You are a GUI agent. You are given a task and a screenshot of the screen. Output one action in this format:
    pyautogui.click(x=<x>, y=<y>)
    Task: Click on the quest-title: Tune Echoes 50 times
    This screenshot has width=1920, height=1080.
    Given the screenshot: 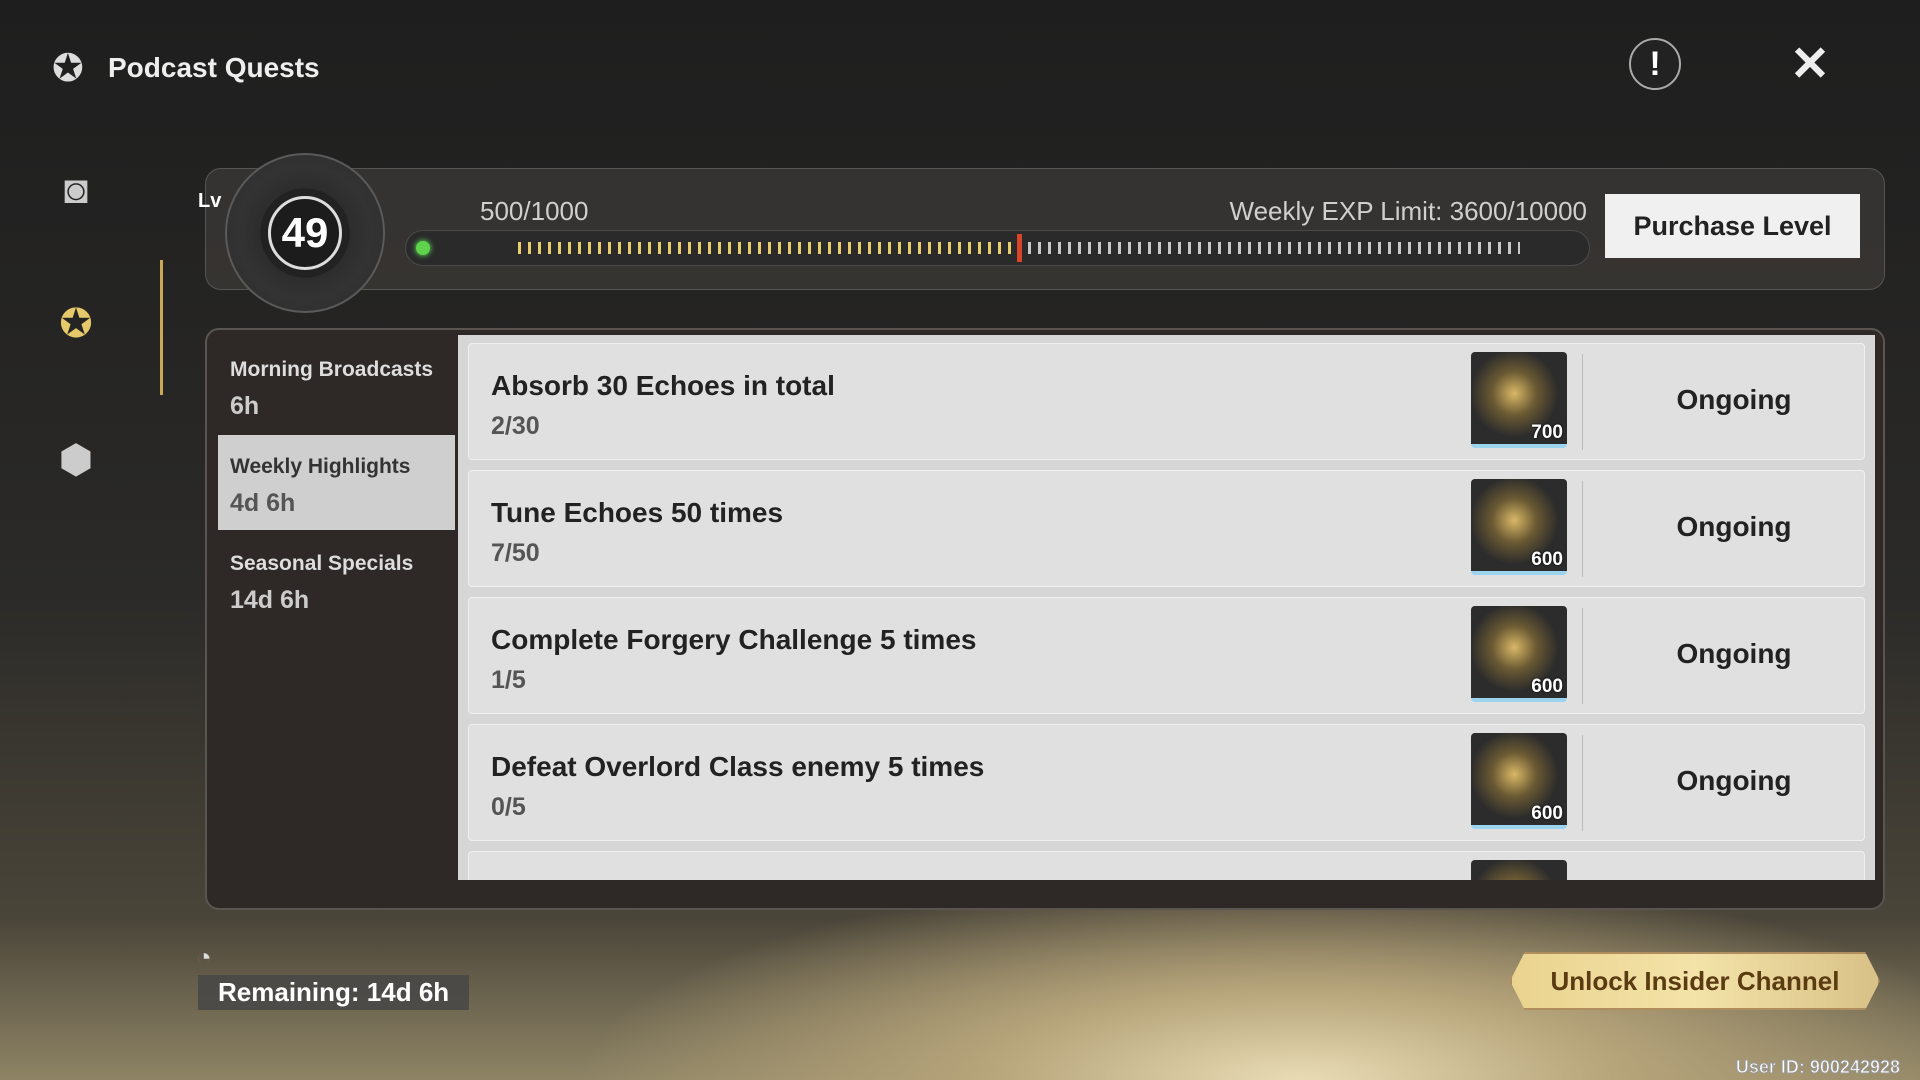 What is the action you would take?
    pyautogui.click(x=637, y=512)
    